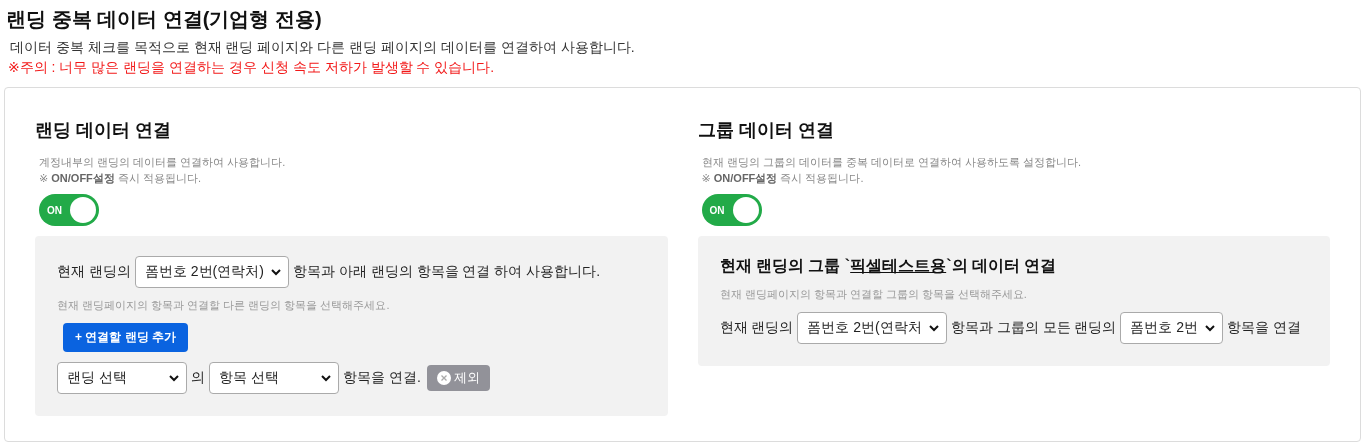 The image size is (1365, 445). What do you see at coordinates (1264, 328) in the screenshot?
I see `label-text: 항목을 연결` at bounding box center [1264, 328].